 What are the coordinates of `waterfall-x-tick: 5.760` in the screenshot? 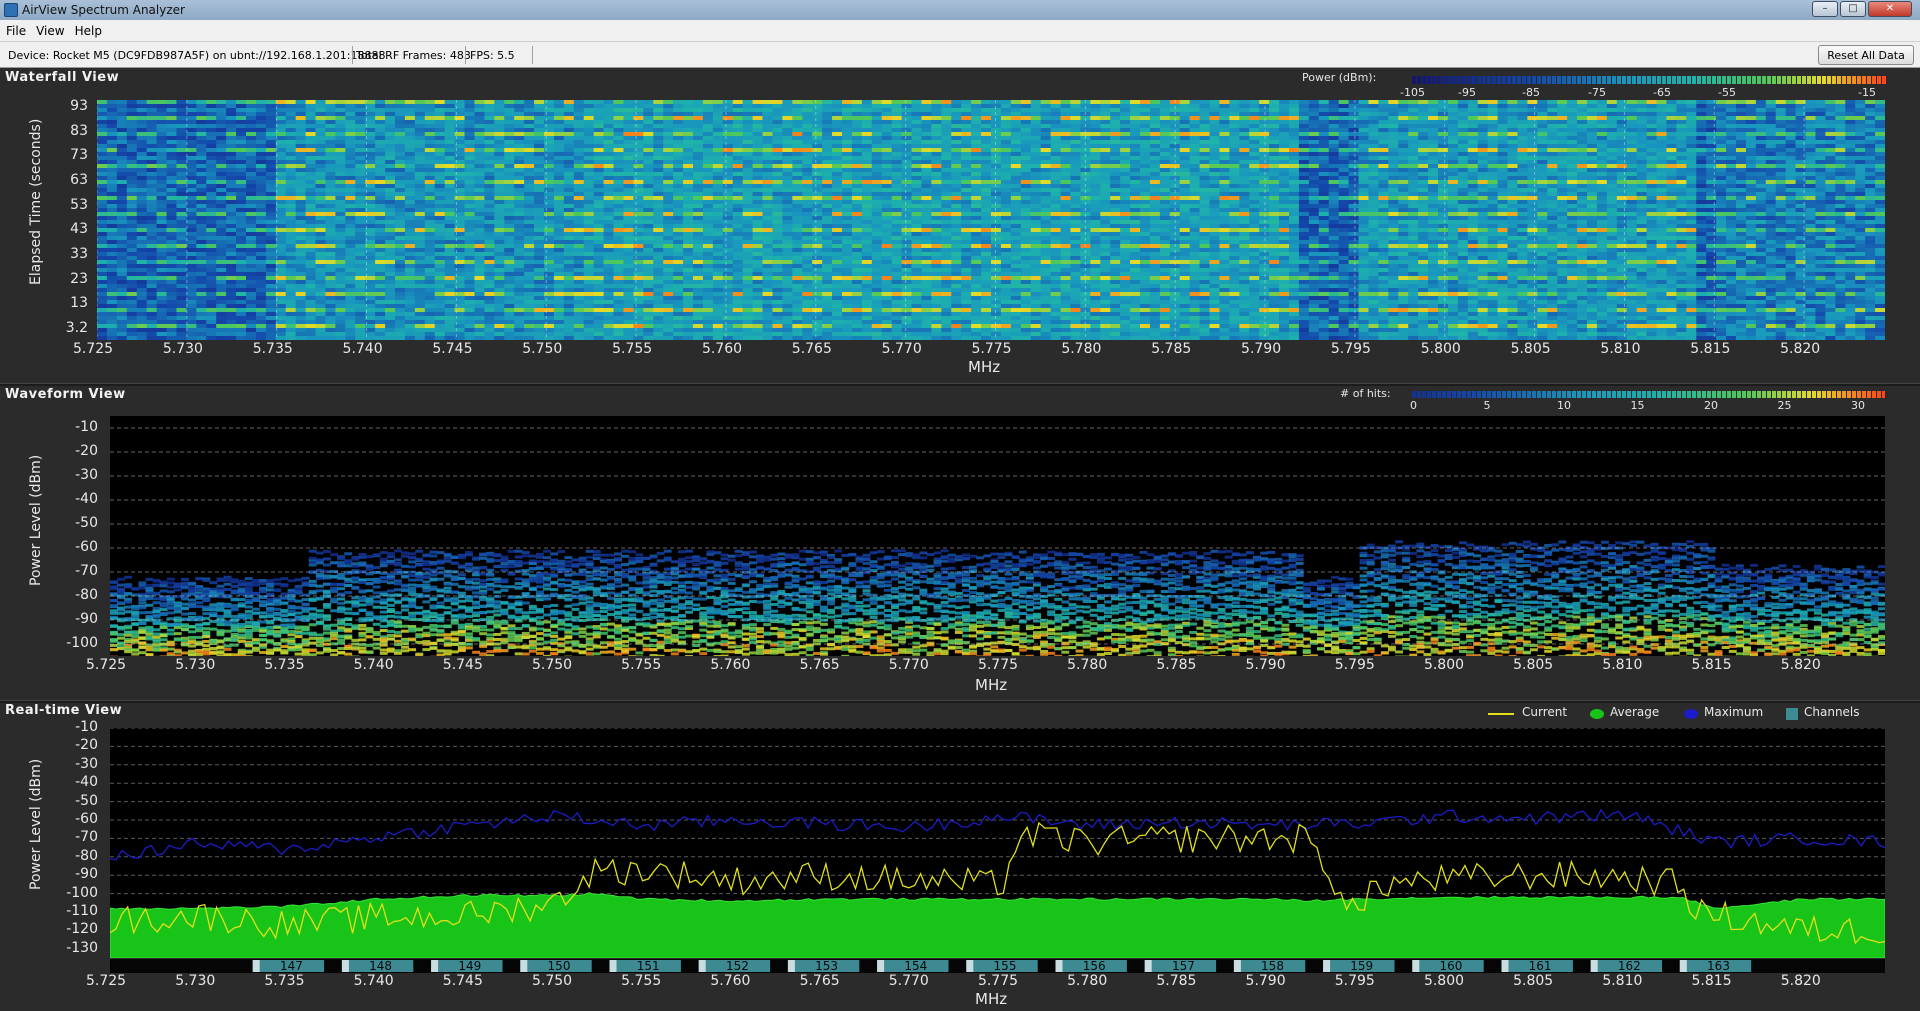 It's located at (722, 349).